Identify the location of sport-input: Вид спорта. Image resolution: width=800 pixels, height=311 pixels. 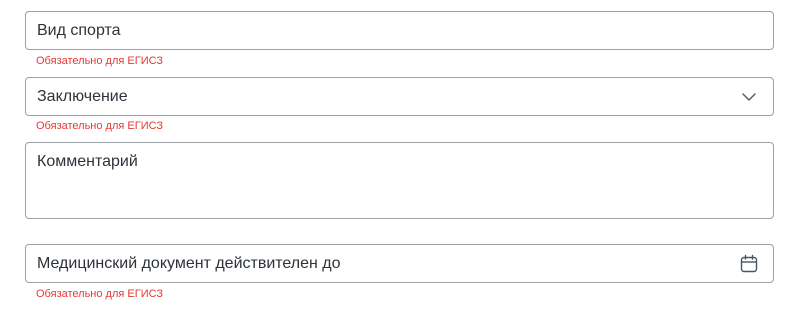
(399, 30).